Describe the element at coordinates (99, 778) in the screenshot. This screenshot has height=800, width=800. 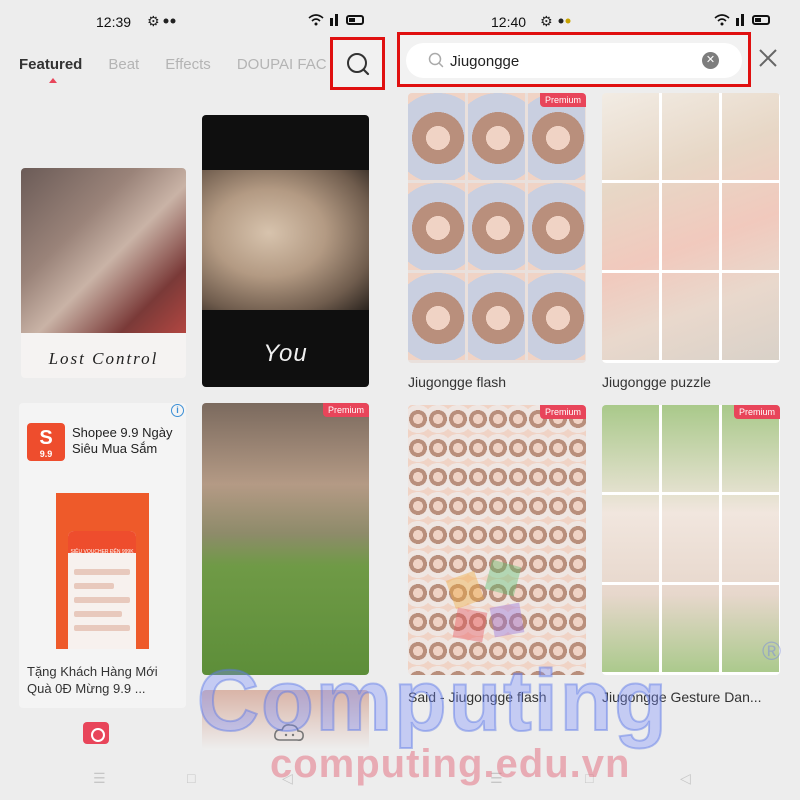
I see `recents-icon: ☰` at that location.